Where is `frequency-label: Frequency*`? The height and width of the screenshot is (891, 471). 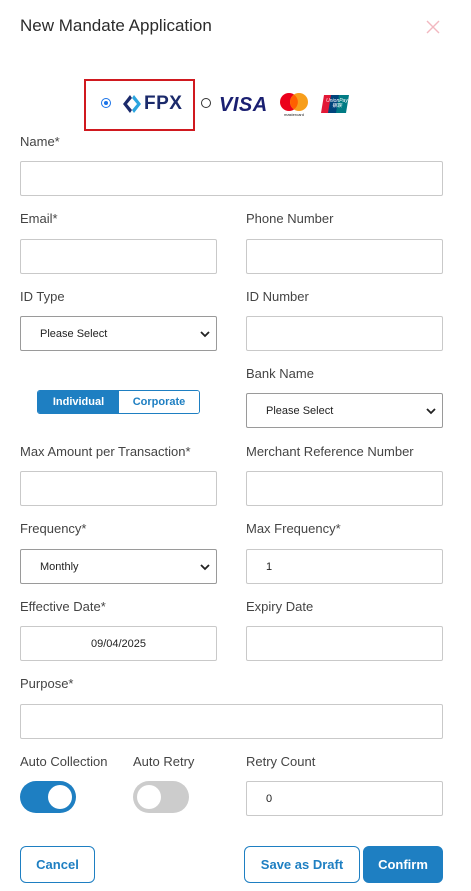
frequency-label: Frequency* is located at coordinates (53, 528).